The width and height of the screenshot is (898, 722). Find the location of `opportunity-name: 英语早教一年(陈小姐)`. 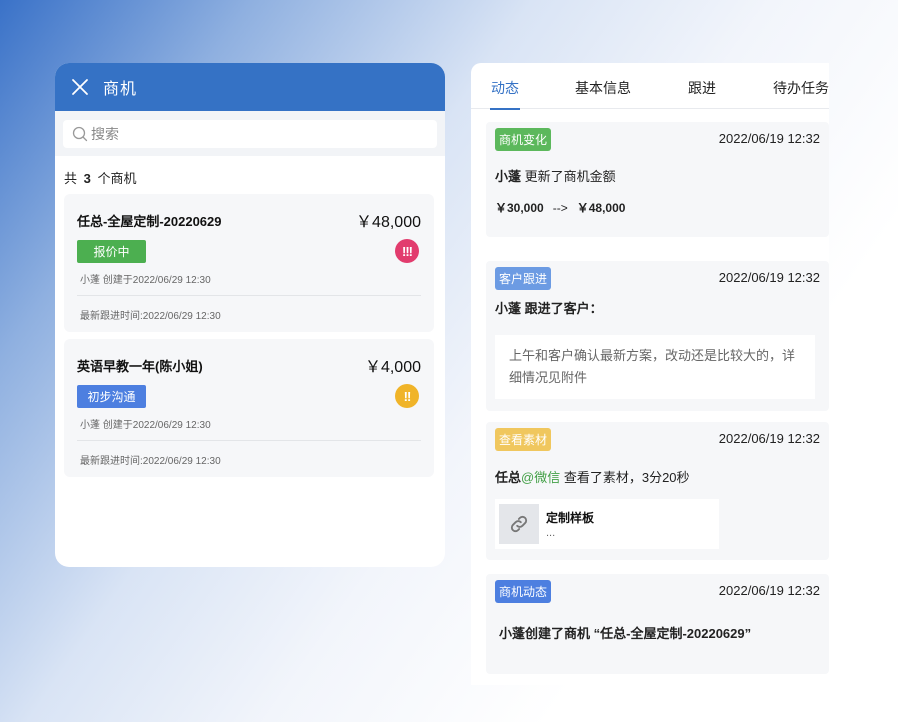

opportunity-name: 英语早教一年(陈小姐) is located at coordinates (140, 366).